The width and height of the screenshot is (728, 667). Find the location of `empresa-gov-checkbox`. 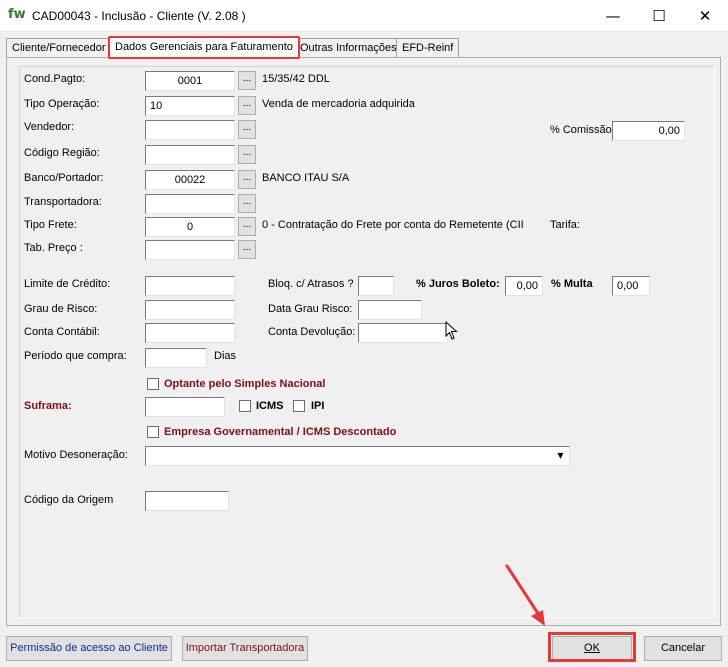

empresa-gov-checkbox is located at coordinates (153, 432).